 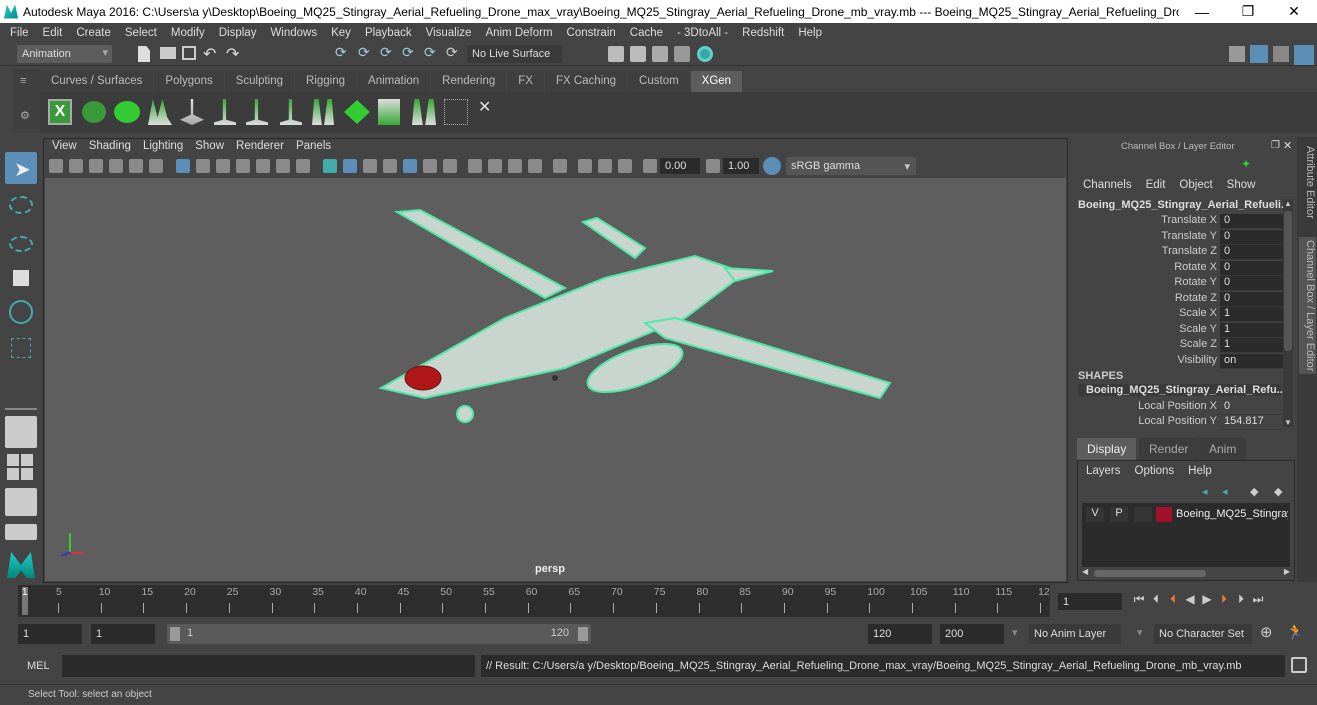 I want to click on select-camera-icon, so click(x=56, y=166).